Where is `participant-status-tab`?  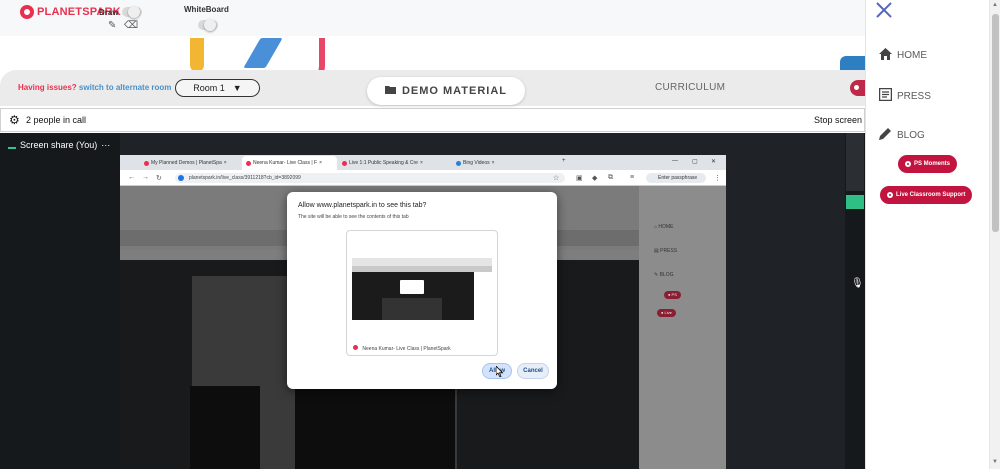 participant-status-tab is located at coordinates (855, 202).